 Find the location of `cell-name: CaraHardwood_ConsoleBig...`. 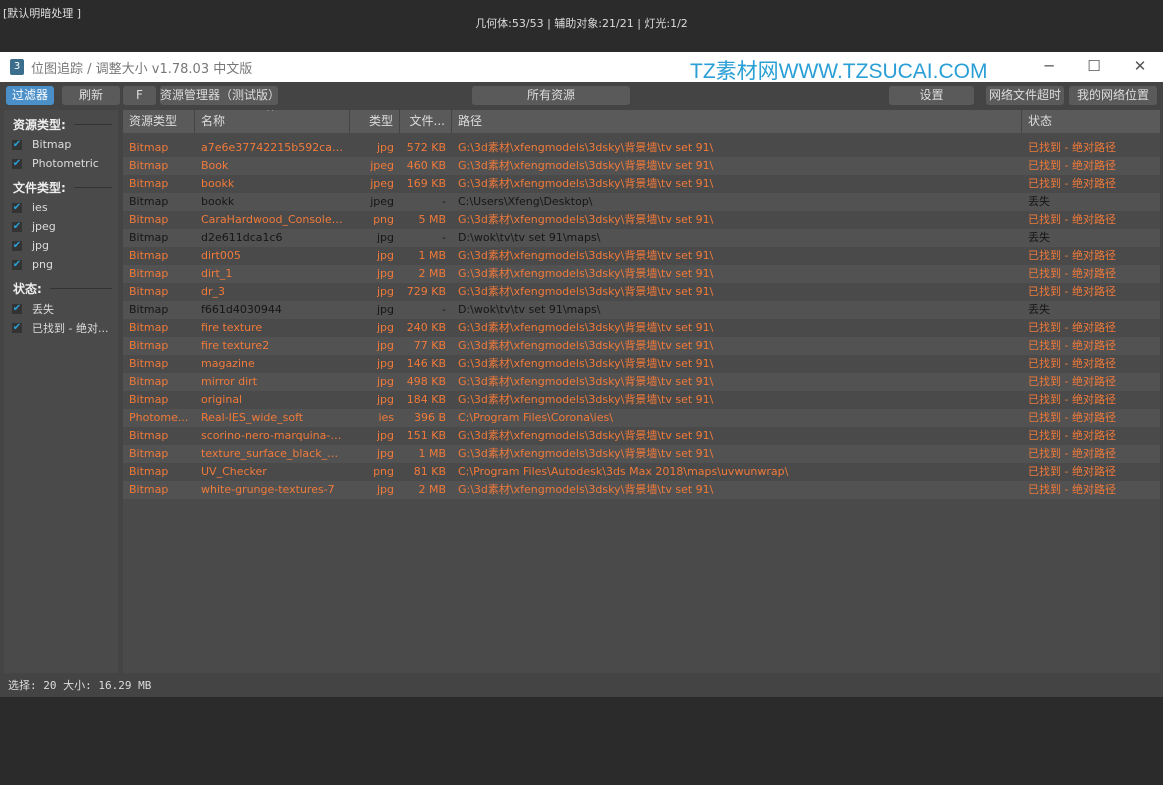

cell-name: CaraHardwood_ConsoleBig... is located at coordinates (275, 219).